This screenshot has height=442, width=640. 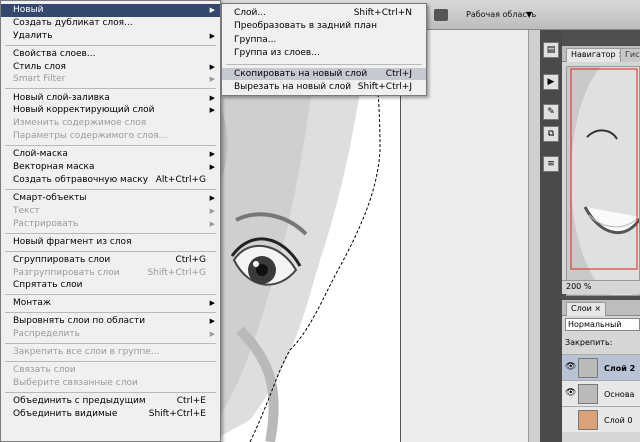 I want to click on tab-histogram: Гист, so click(x=630, y=55).